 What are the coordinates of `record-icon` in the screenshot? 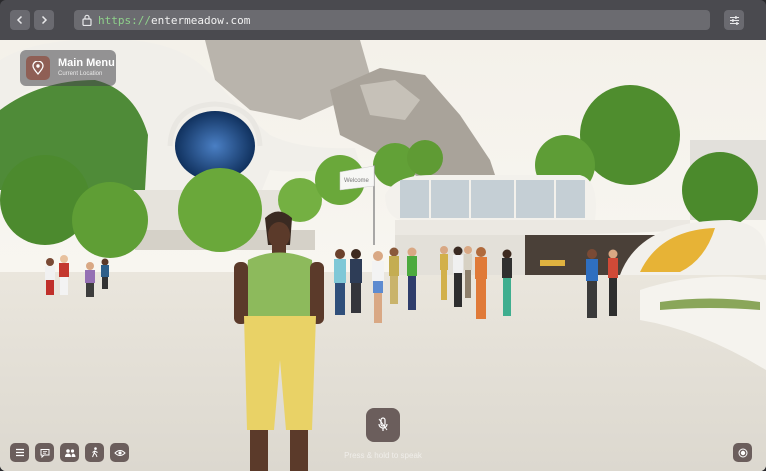 It's located at (742, 452).